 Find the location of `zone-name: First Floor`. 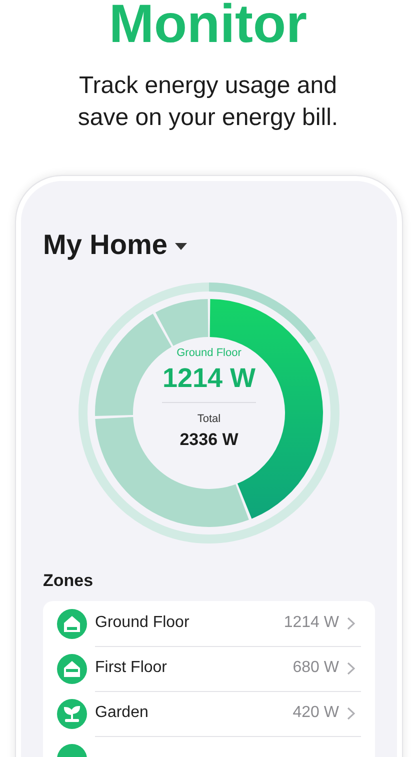

zone-name: First Floor is located at coordinates (194, 668).